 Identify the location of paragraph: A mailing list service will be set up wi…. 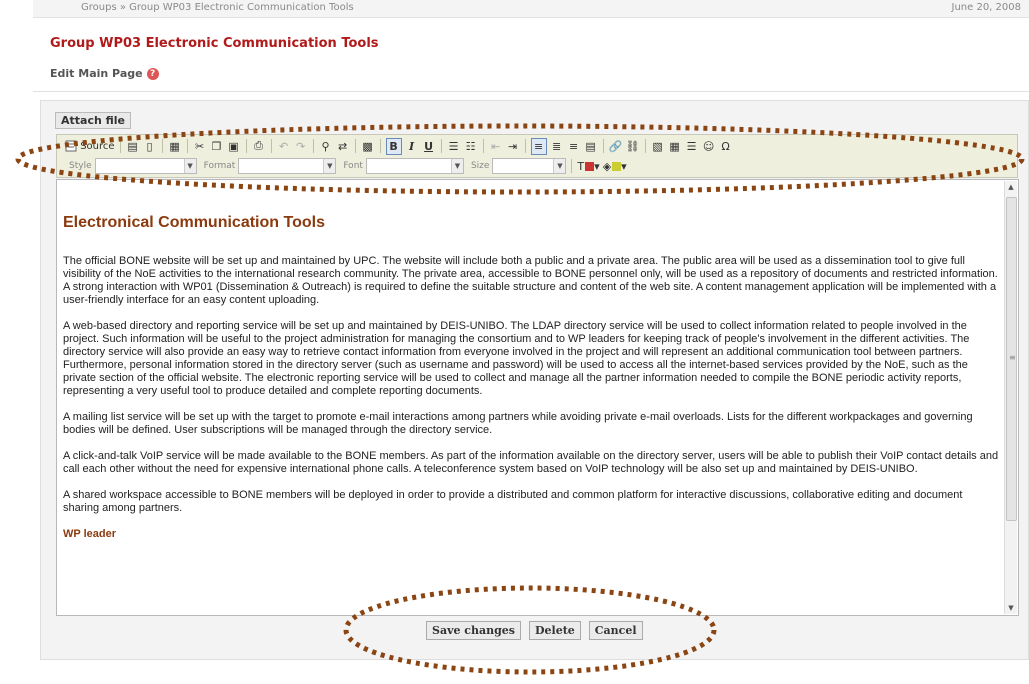
(518, 423).